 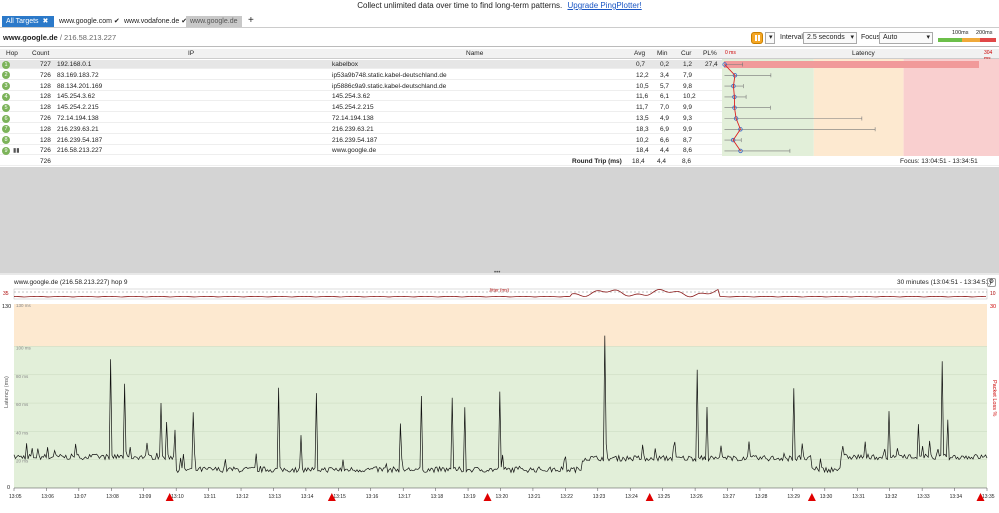 I want to click on focus-label: Focus, so click(x=871, y=37).